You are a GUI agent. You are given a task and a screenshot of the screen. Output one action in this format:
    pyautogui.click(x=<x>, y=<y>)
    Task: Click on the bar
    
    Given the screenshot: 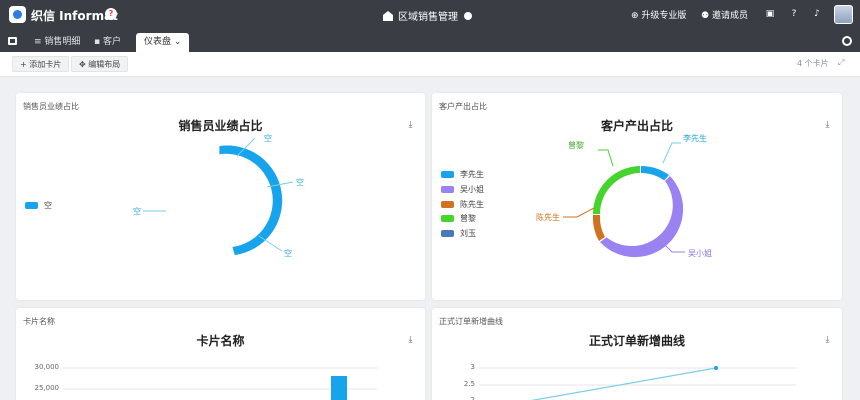 What is the action you would take?
    pyautogui.click(x=339, y=388)
    